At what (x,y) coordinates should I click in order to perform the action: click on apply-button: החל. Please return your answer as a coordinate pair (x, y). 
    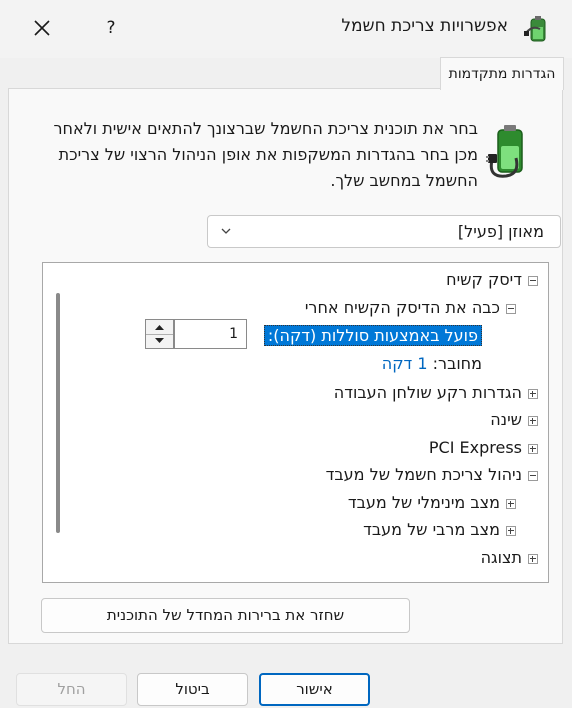
    Looking at the image, I should click on (71, 689).